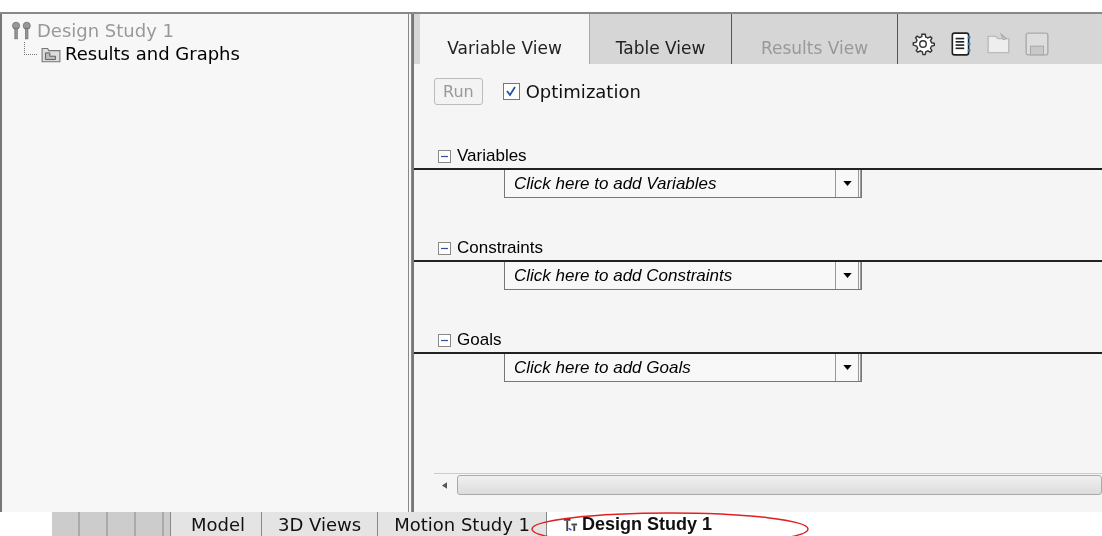 The width and height of the screenshot is (1102, 536). I want to click on checkbox-label: Optimization, so click(583, 91).